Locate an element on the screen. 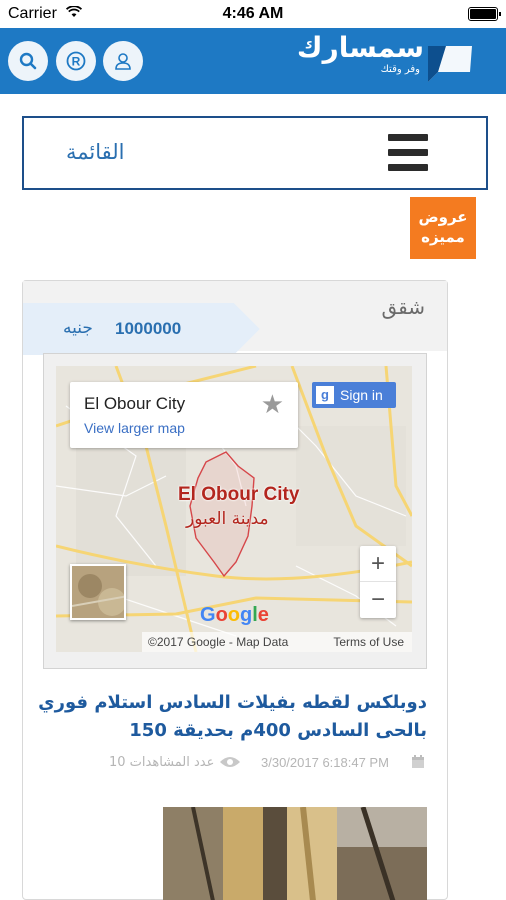 The image size is (506, 900). battery-icon is located at coordinates (484, 14).